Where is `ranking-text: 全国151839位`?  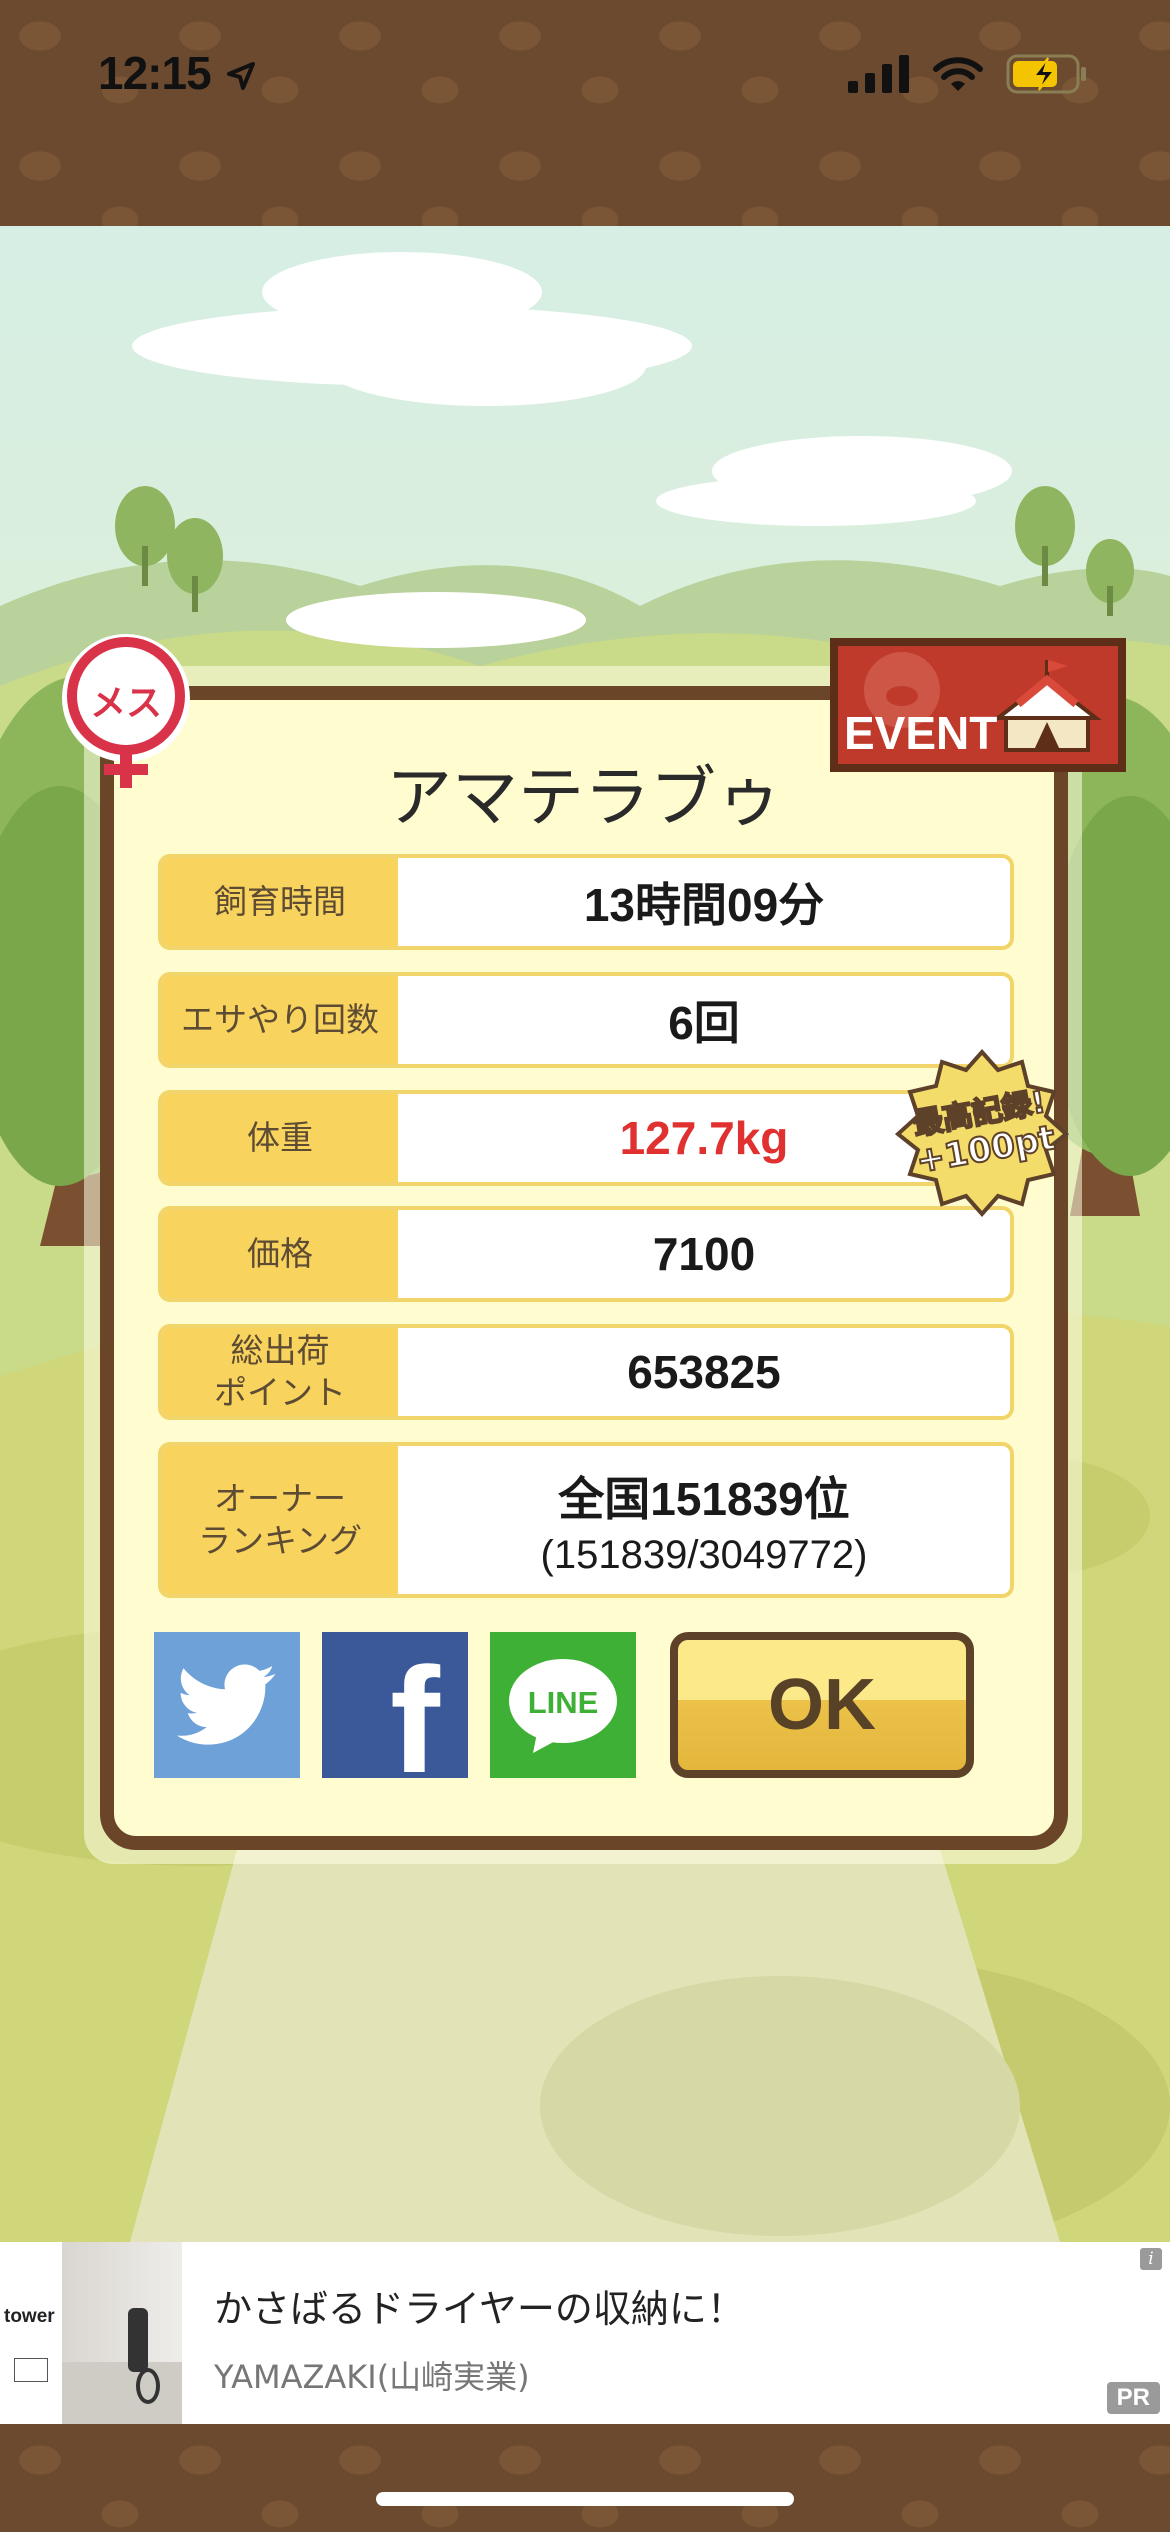 ranking-text: 全国151839位 is located at coordinates (704, 1498).